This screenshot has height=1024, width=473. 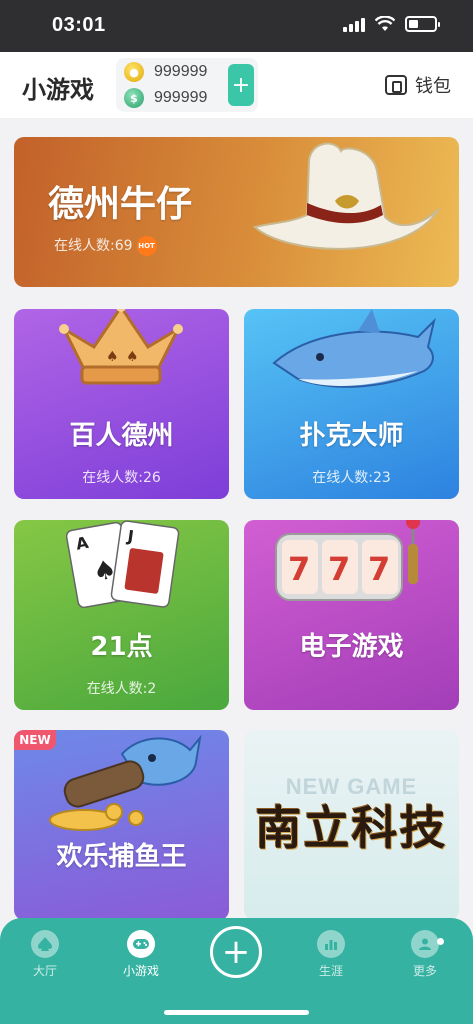 I want to click on dollar-coin-icon: $, so click(x=134, y=98).